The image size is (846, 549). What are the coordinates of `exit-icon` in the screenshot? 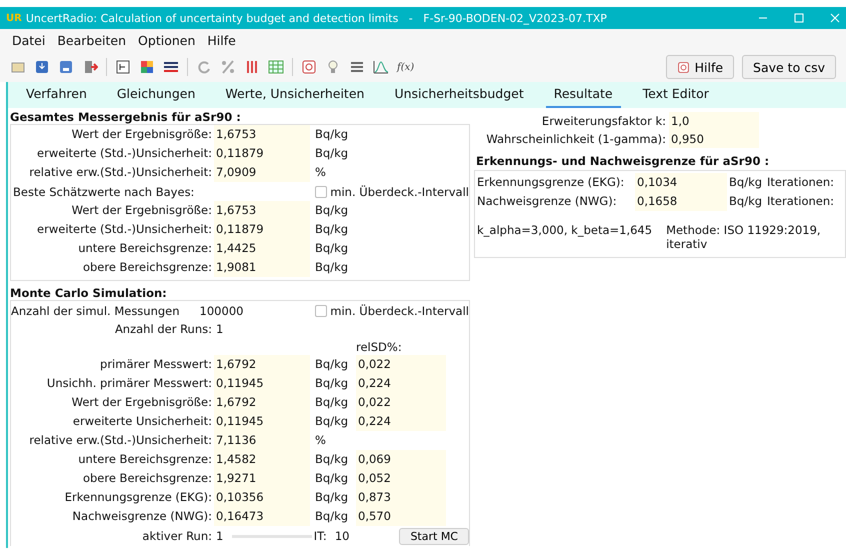 It's located at (90, 67).